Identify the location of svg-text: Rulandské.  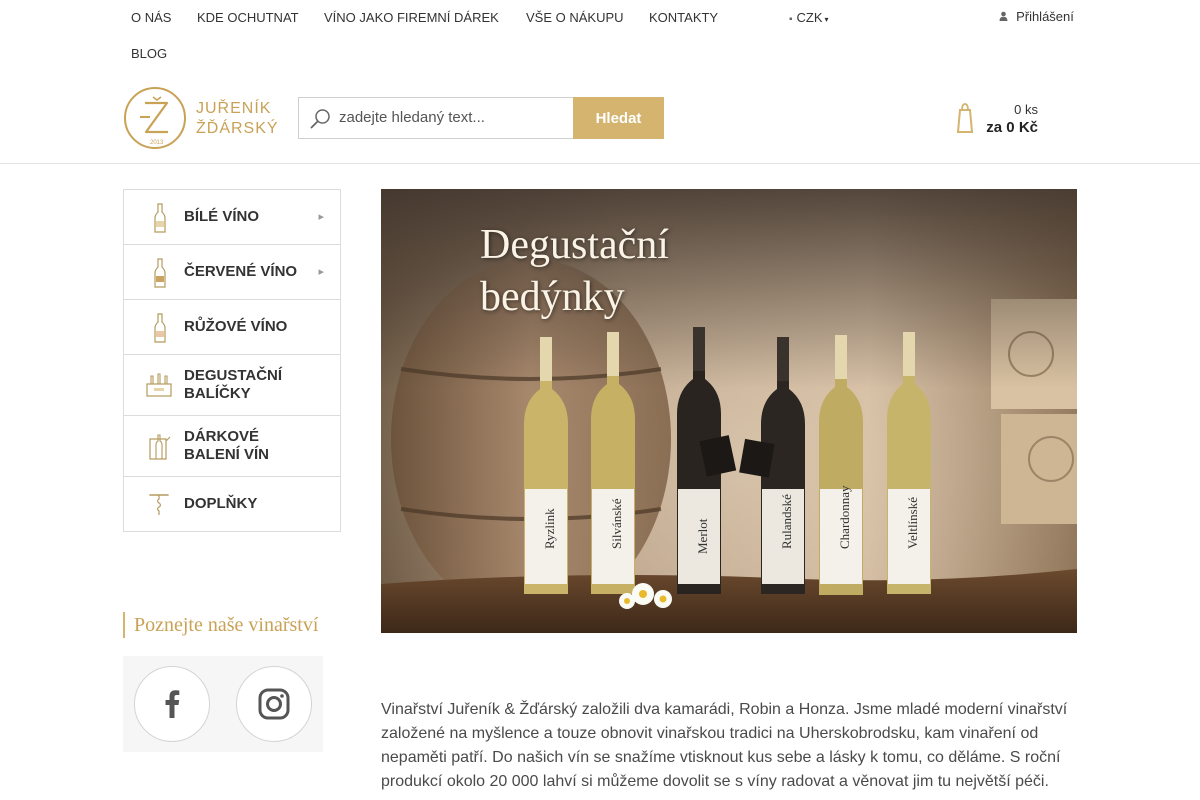
(786, 521).